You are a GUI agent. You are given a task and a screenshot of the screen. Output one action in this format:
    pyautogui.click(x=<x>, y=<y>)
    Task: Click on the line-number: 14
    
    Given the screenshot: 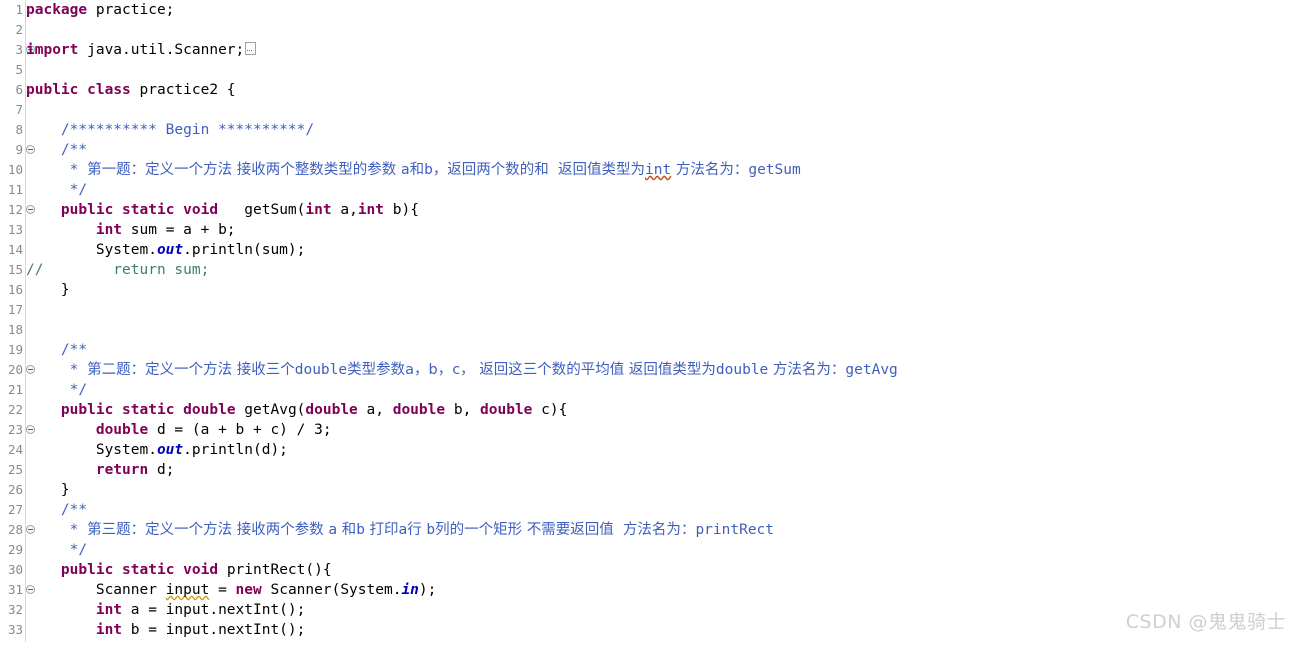 What is the action you would take?
    pyautogui.click(x=15, y=249)
    